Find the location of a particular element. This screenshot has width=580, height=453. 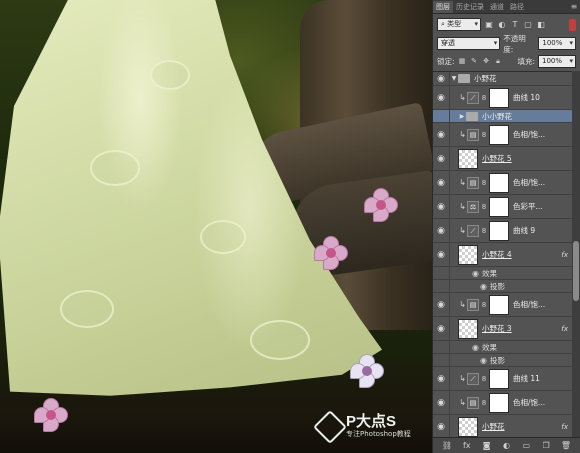

layer-subgroup-selected: ▶ 小小野花 is located at coordinates (502, 116).